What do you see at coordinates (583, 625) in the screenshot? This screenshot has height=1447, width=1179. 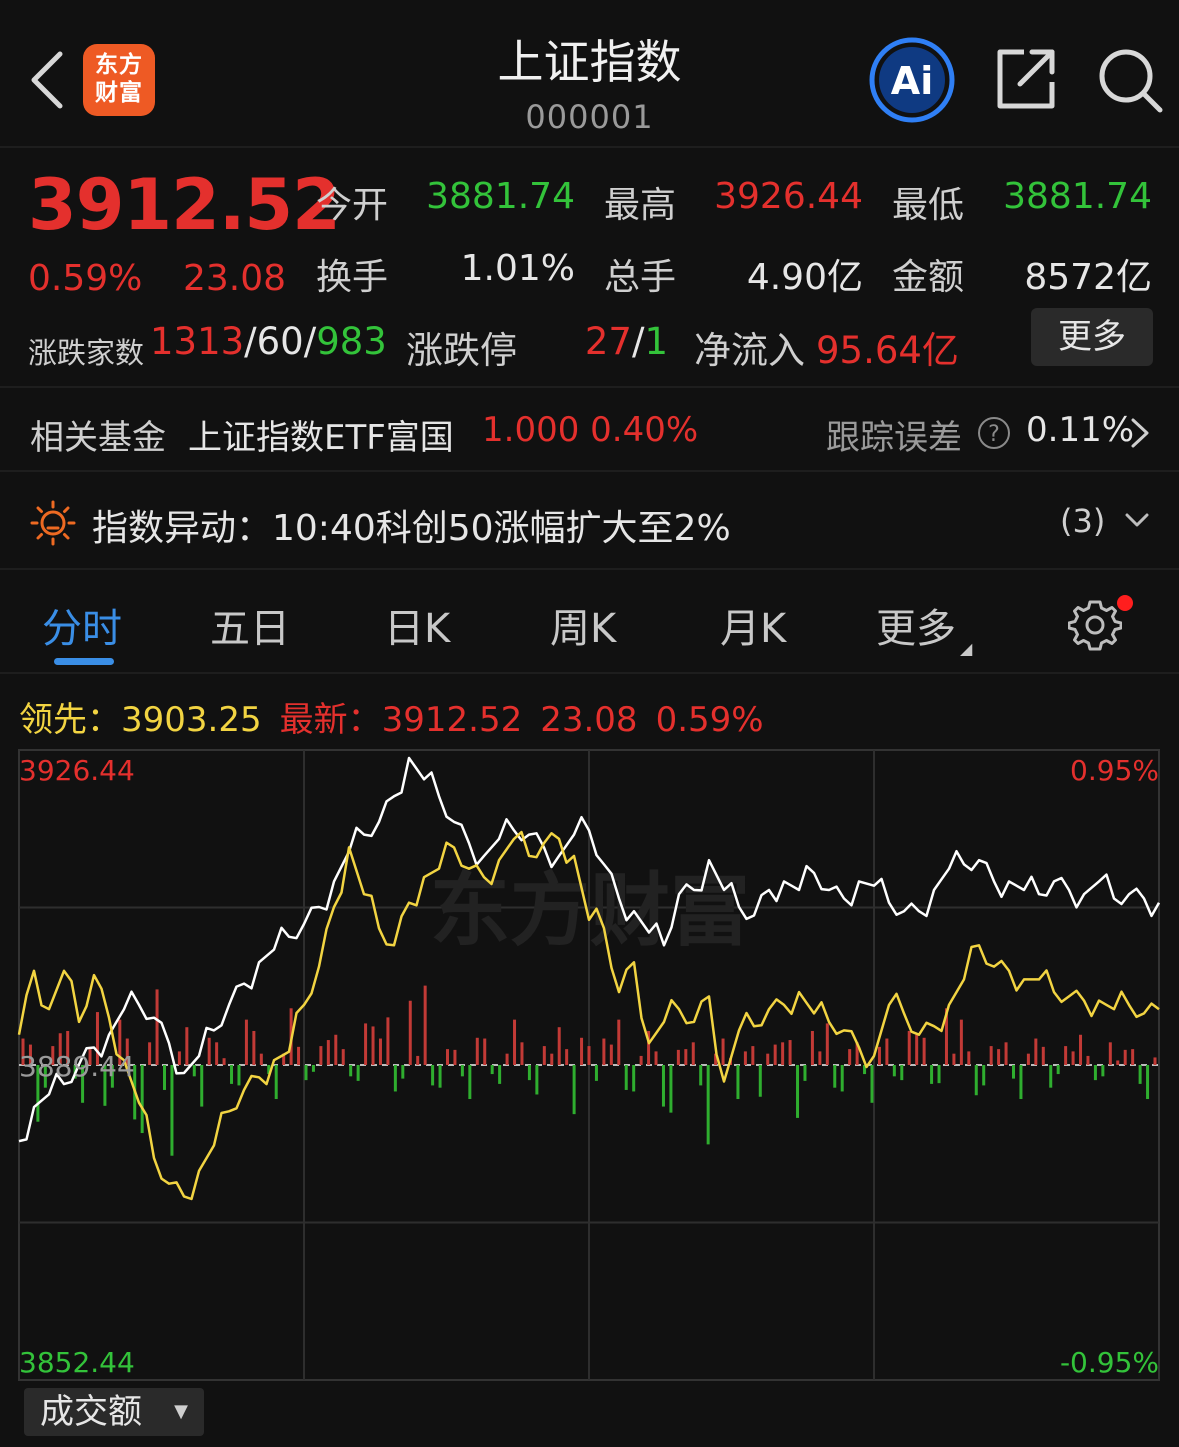 I see `tab-weekly-k: 周K` at bounding box center [583, 625].